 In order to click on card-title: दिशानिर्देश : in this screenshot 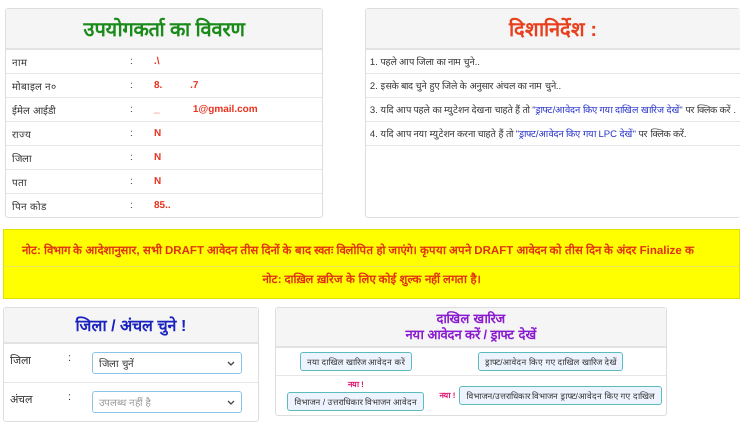, I will do `click(553, 30)`.